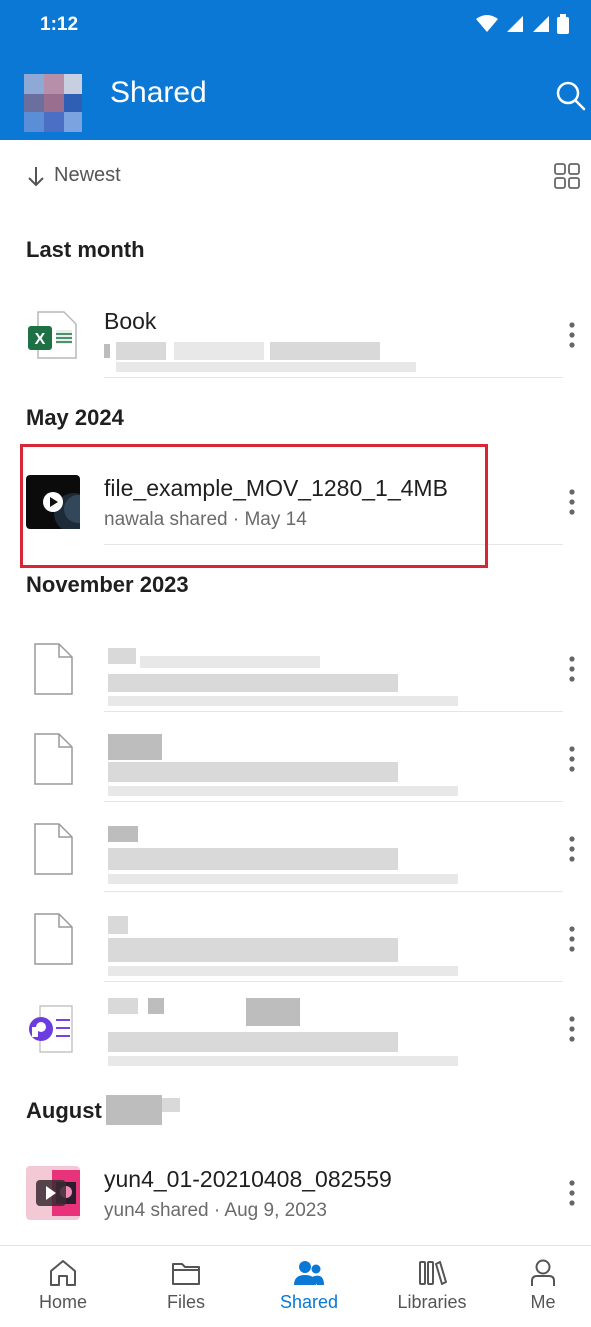 The image size is (591, 1327). Describe the element at coordinates (309, 1285) in the screenshot. I see `nav-shared: Shared` at that location.